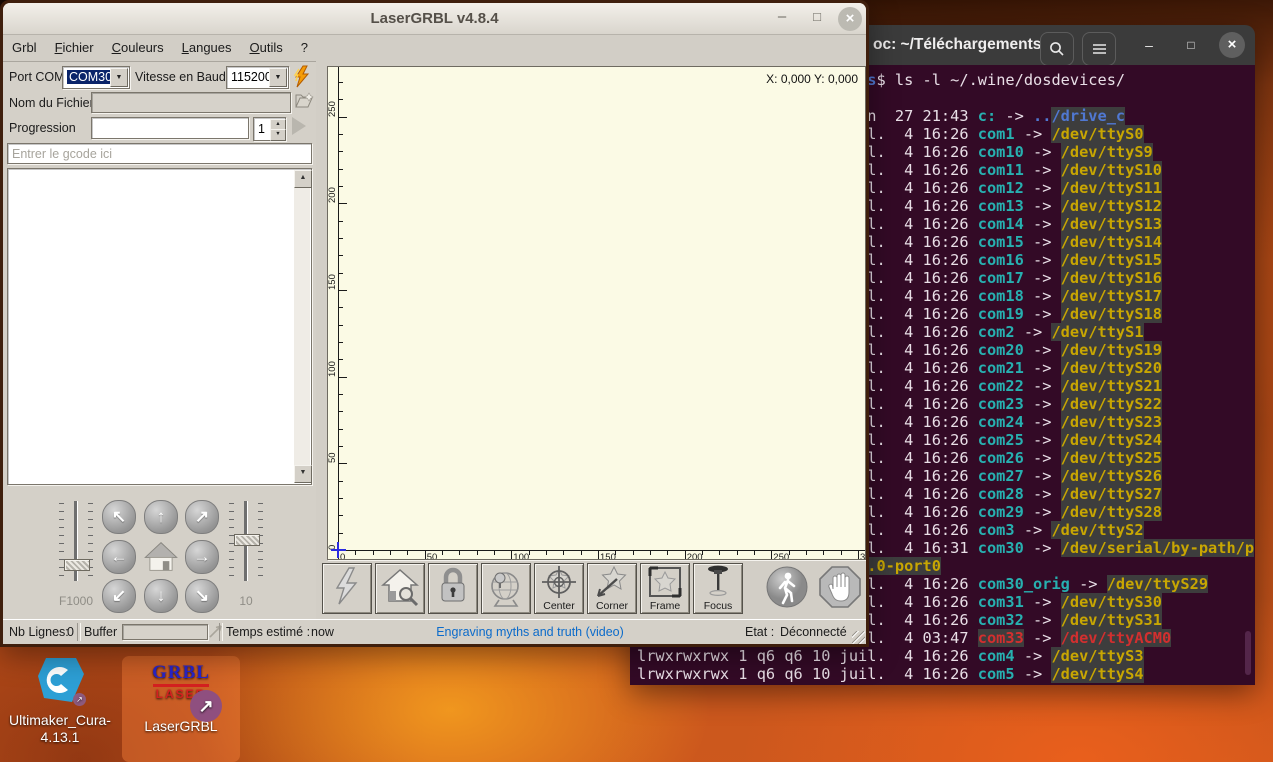 This screenshot has height=762, width=1273. Describe the element at coordinates (1248, 653) in the screenshot. I see `terminal-scrollbar-thumb` at that location.